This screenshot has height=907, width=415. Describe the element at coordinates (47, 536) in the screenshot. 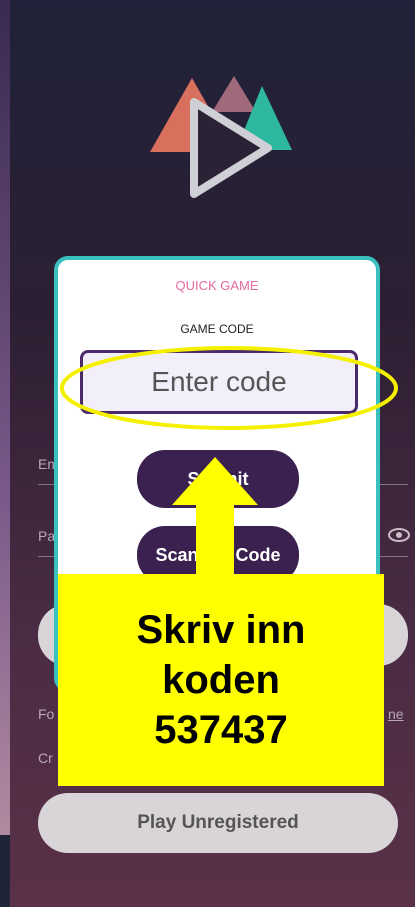

I see `password-label-fragment: Pa` at that location.